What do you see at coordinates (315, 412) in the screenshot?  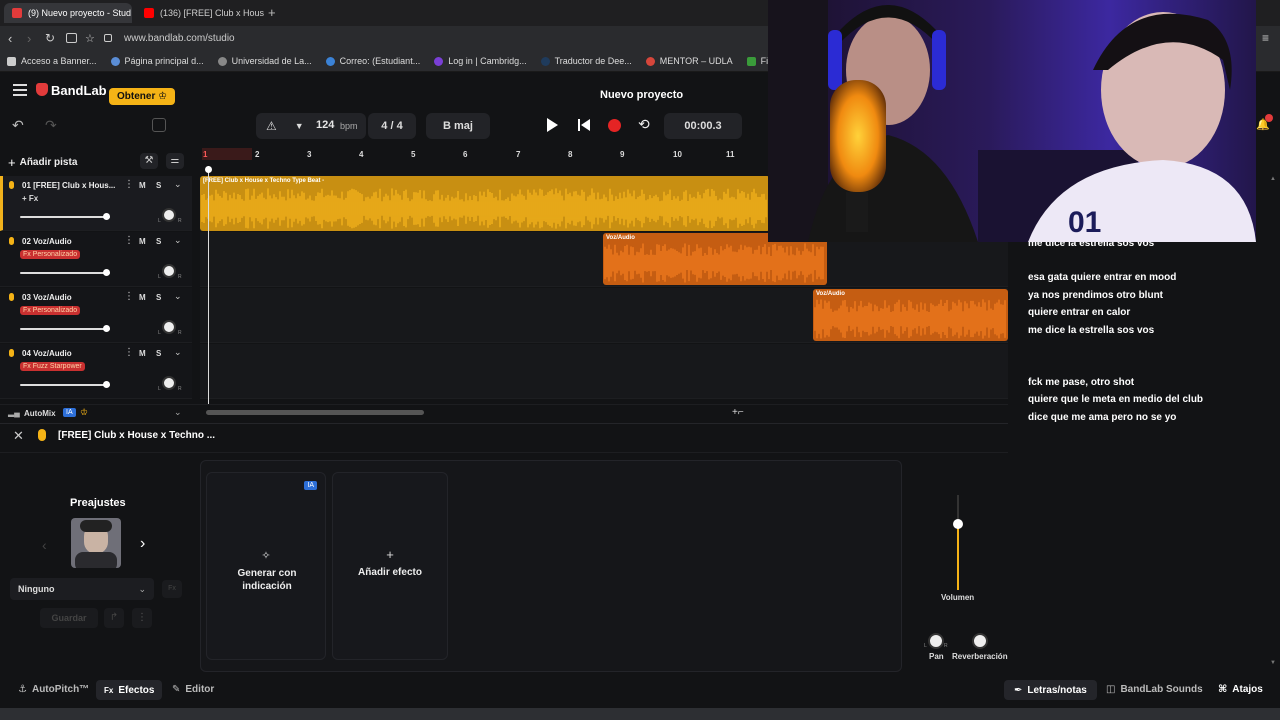 I see `horizontal-scrollbar` at bounding box center [315, 412].